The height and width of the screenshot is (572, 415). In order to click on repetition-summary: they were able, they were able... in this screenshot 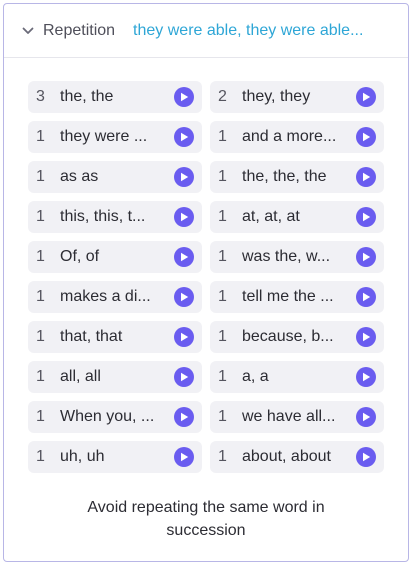, I will do `click(248, 30)`.